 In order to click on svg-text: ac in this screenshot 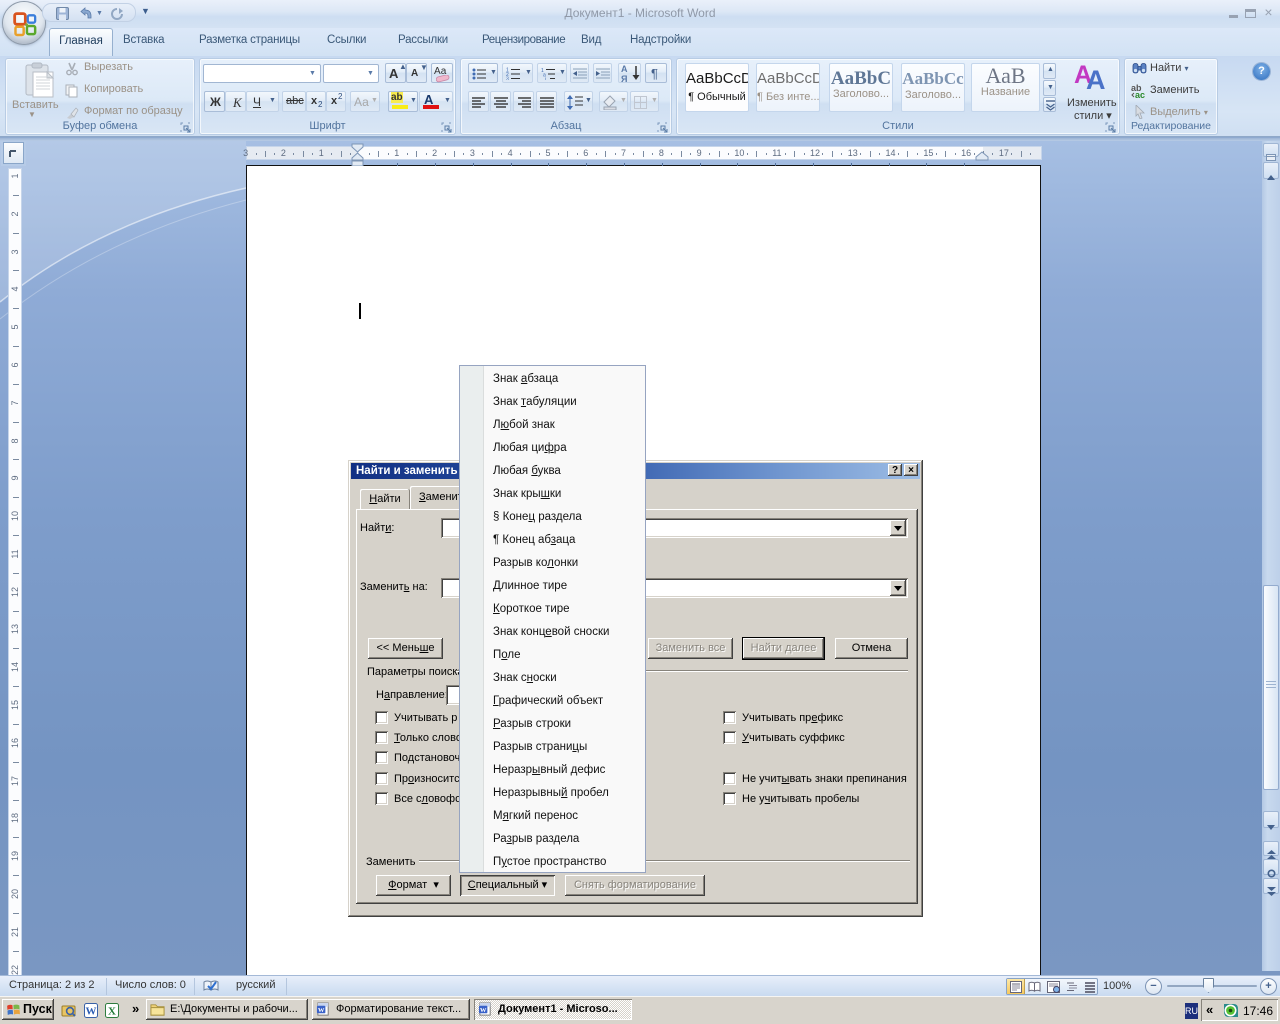, I will do `click(1140, 94)`.